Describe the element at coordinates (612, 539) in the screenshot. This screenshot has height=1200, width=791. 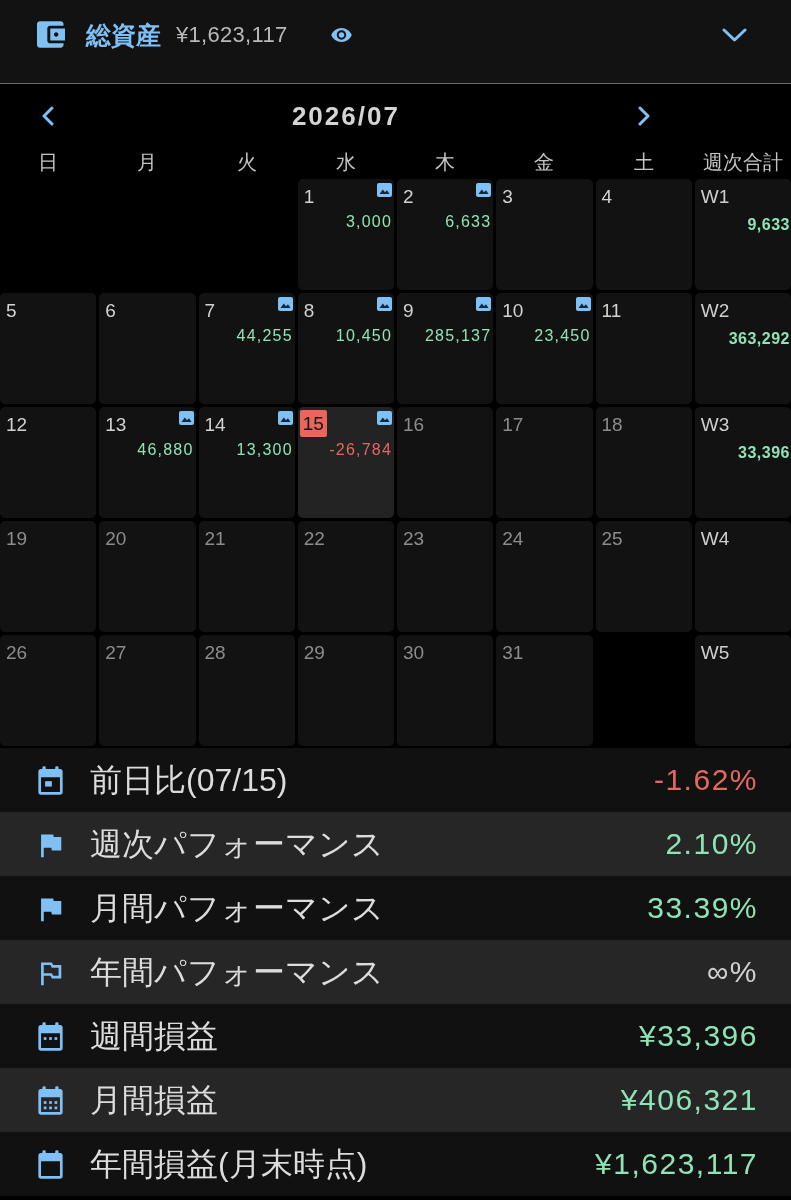
I see `day-number: 25` at that location.